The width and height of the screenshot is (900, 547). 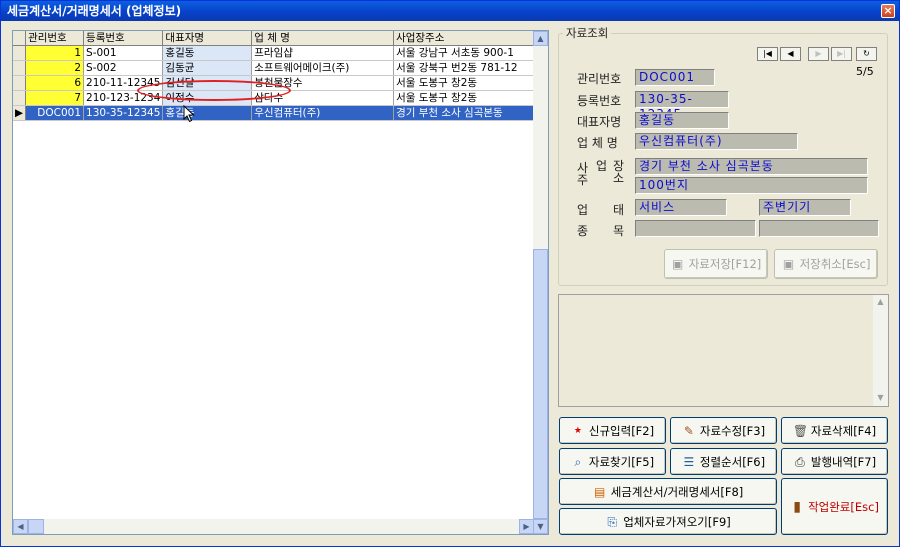 I want to click on done-label: 작업완료[Esc], so click(x=843, y=506).